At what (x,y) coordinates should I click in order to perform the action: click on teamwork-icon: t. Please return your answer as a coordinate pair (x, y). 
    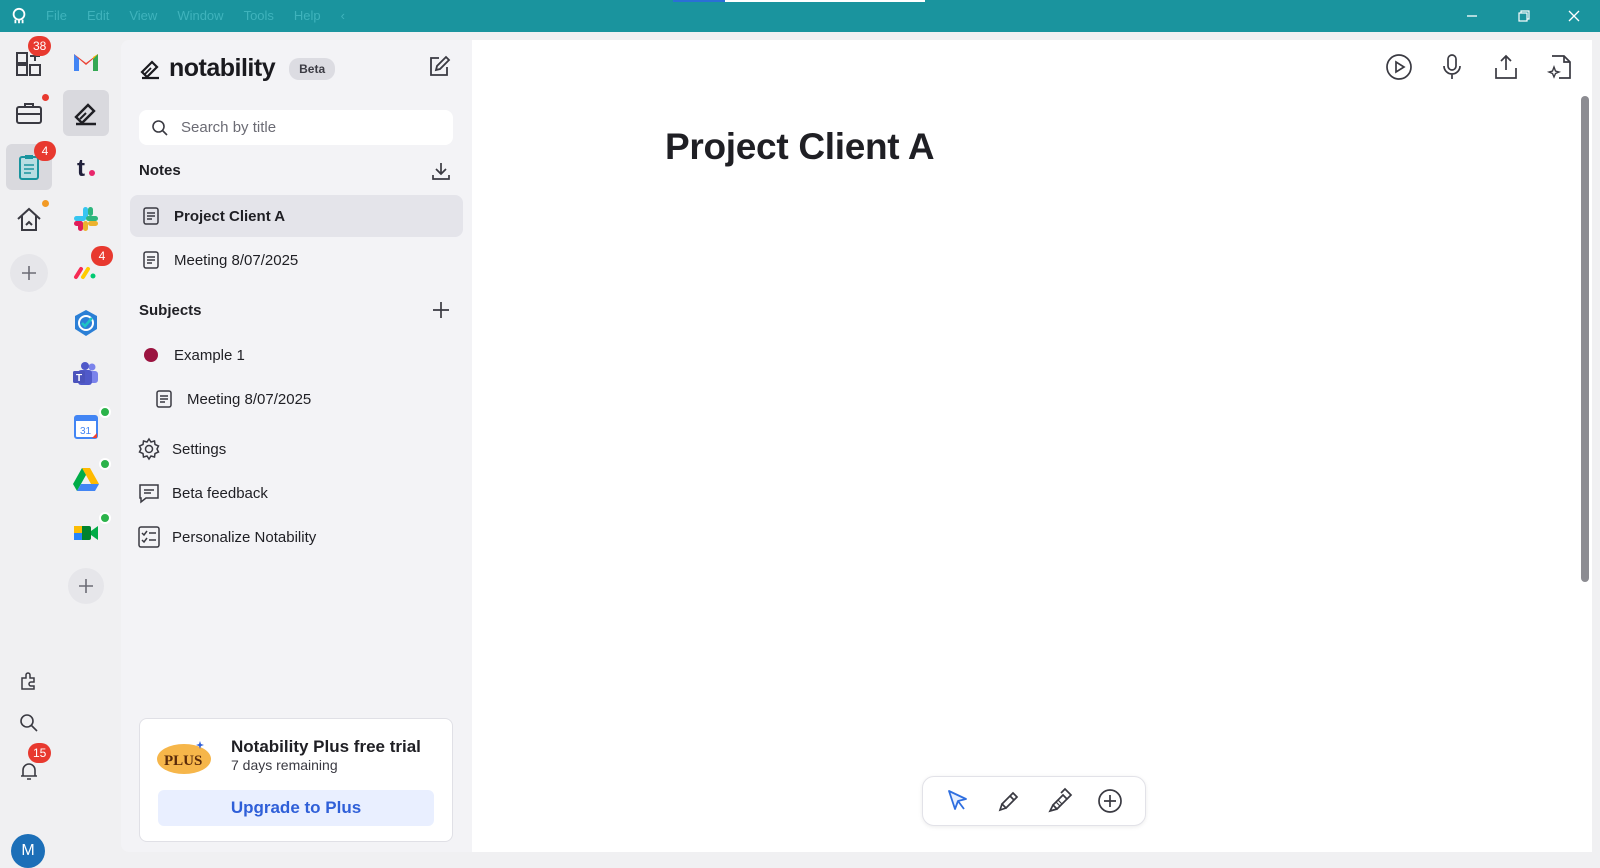
    Looking at the image, I should click on (86, 168).